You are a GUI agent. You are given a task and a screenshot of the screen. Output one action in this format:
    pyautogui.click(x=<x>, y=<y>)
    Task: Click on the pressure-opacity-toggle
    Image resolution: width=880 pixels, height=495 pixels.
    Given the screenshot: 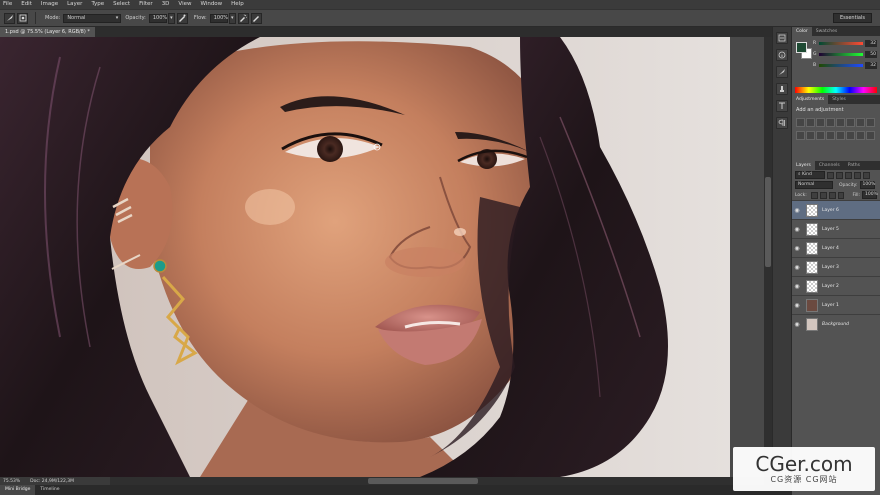 What is the action you would take?
    pyautogui.click(x=182, y=18)
    